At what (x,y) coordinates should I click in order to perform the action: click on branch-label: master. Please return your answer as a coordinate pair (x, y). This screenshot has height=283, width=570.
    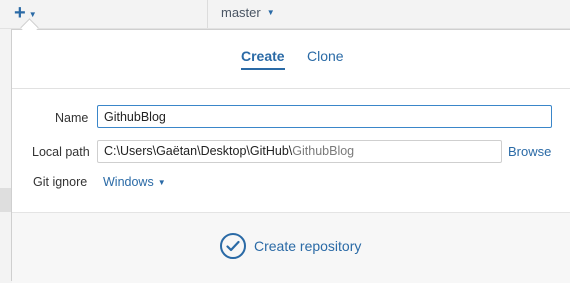
    Looking at the image, I should click on (241, 12).